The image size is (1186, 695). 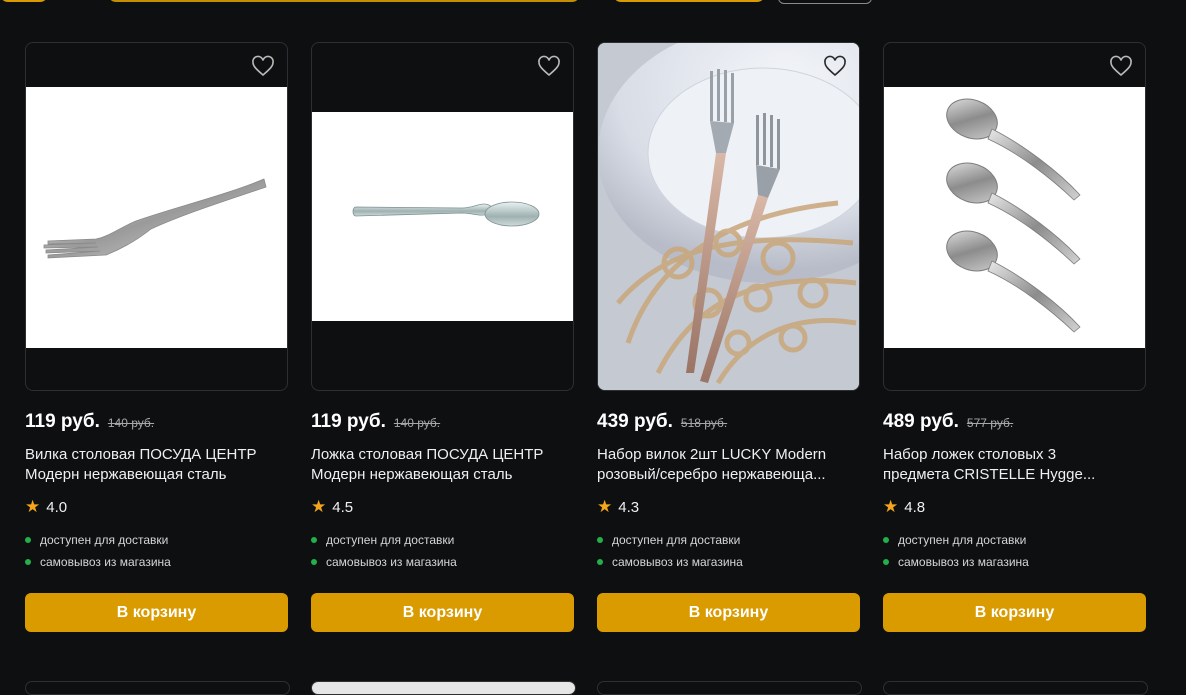 What do you see at coordinates (629, 507) in the screenshot?
I see `rating-value: 4.3` at bounding box center [629, 507].